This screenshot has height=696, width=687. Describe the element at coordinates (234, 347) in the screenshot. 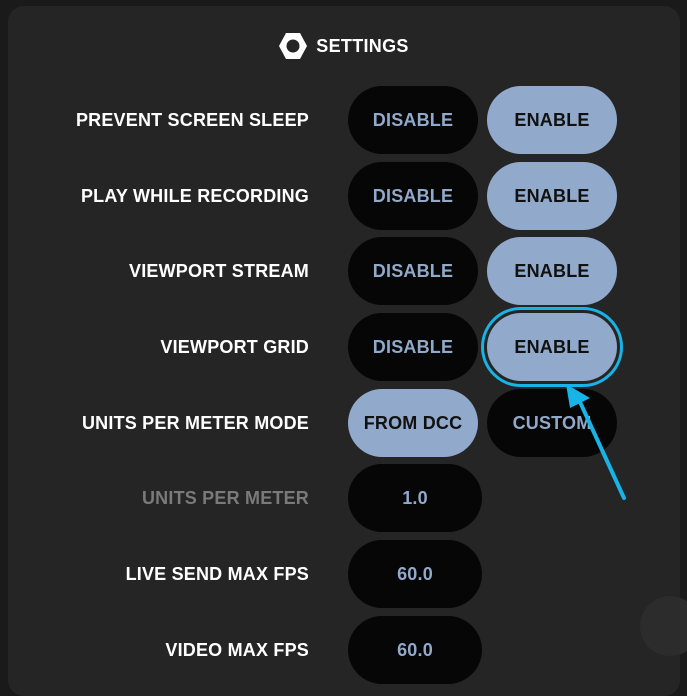

I see `setting-label: VIEWPORT GRID` at that location.